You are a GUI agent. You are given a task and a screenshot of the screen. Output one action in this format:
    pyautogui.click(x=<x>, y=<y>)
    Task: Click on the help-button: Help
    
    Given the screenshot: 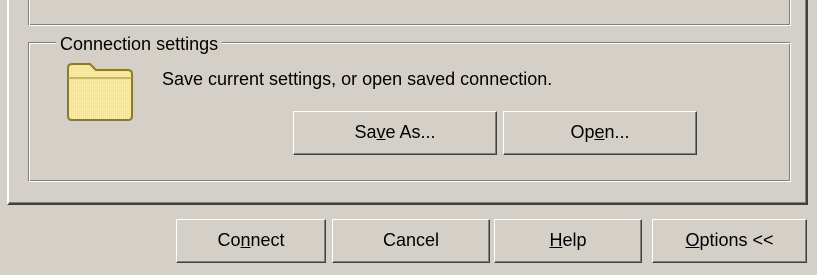 What is the action you would take?
    pyautogui.click(x=568, y=241)
    